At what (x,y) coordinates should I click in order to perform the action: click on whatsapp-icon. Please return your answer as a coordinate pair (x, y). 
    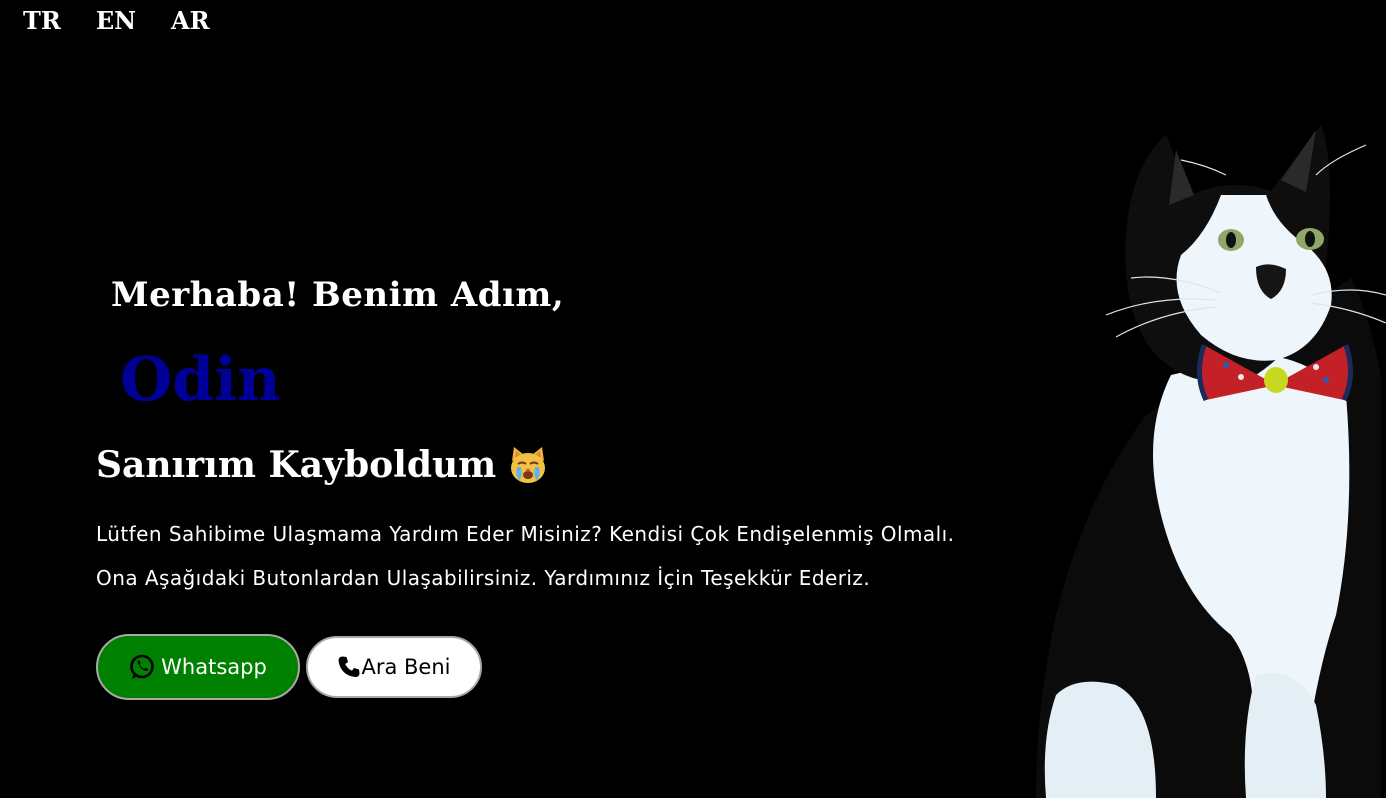
    Looking at the image, I should click on (142, 666).